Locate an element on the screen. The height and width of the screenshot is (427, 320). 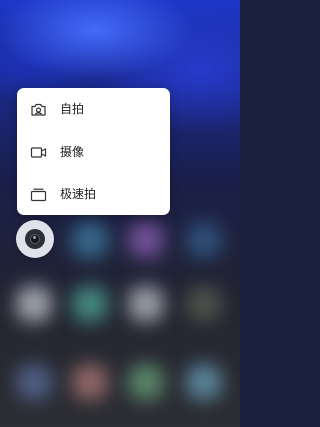
shortcut-selfie-label: 自拍 is located at coordinates (72, 109).